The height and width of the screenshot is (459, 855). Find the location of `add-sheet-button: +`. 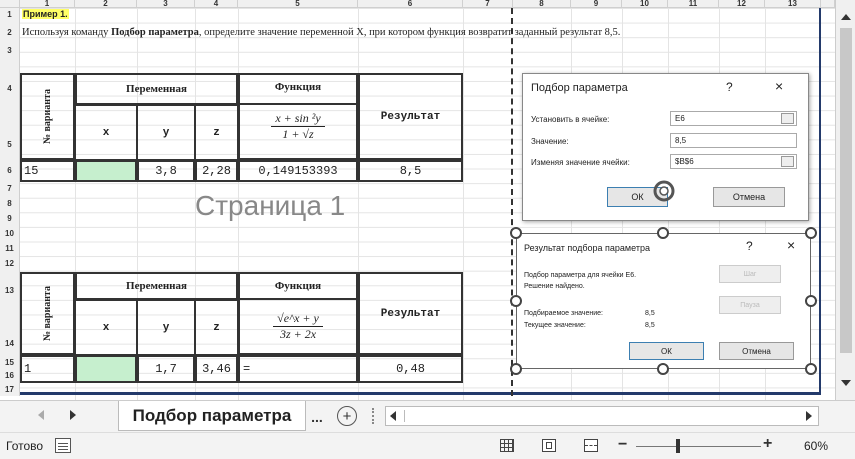

add-sheet-button: + is located at coordinates (347, 416).